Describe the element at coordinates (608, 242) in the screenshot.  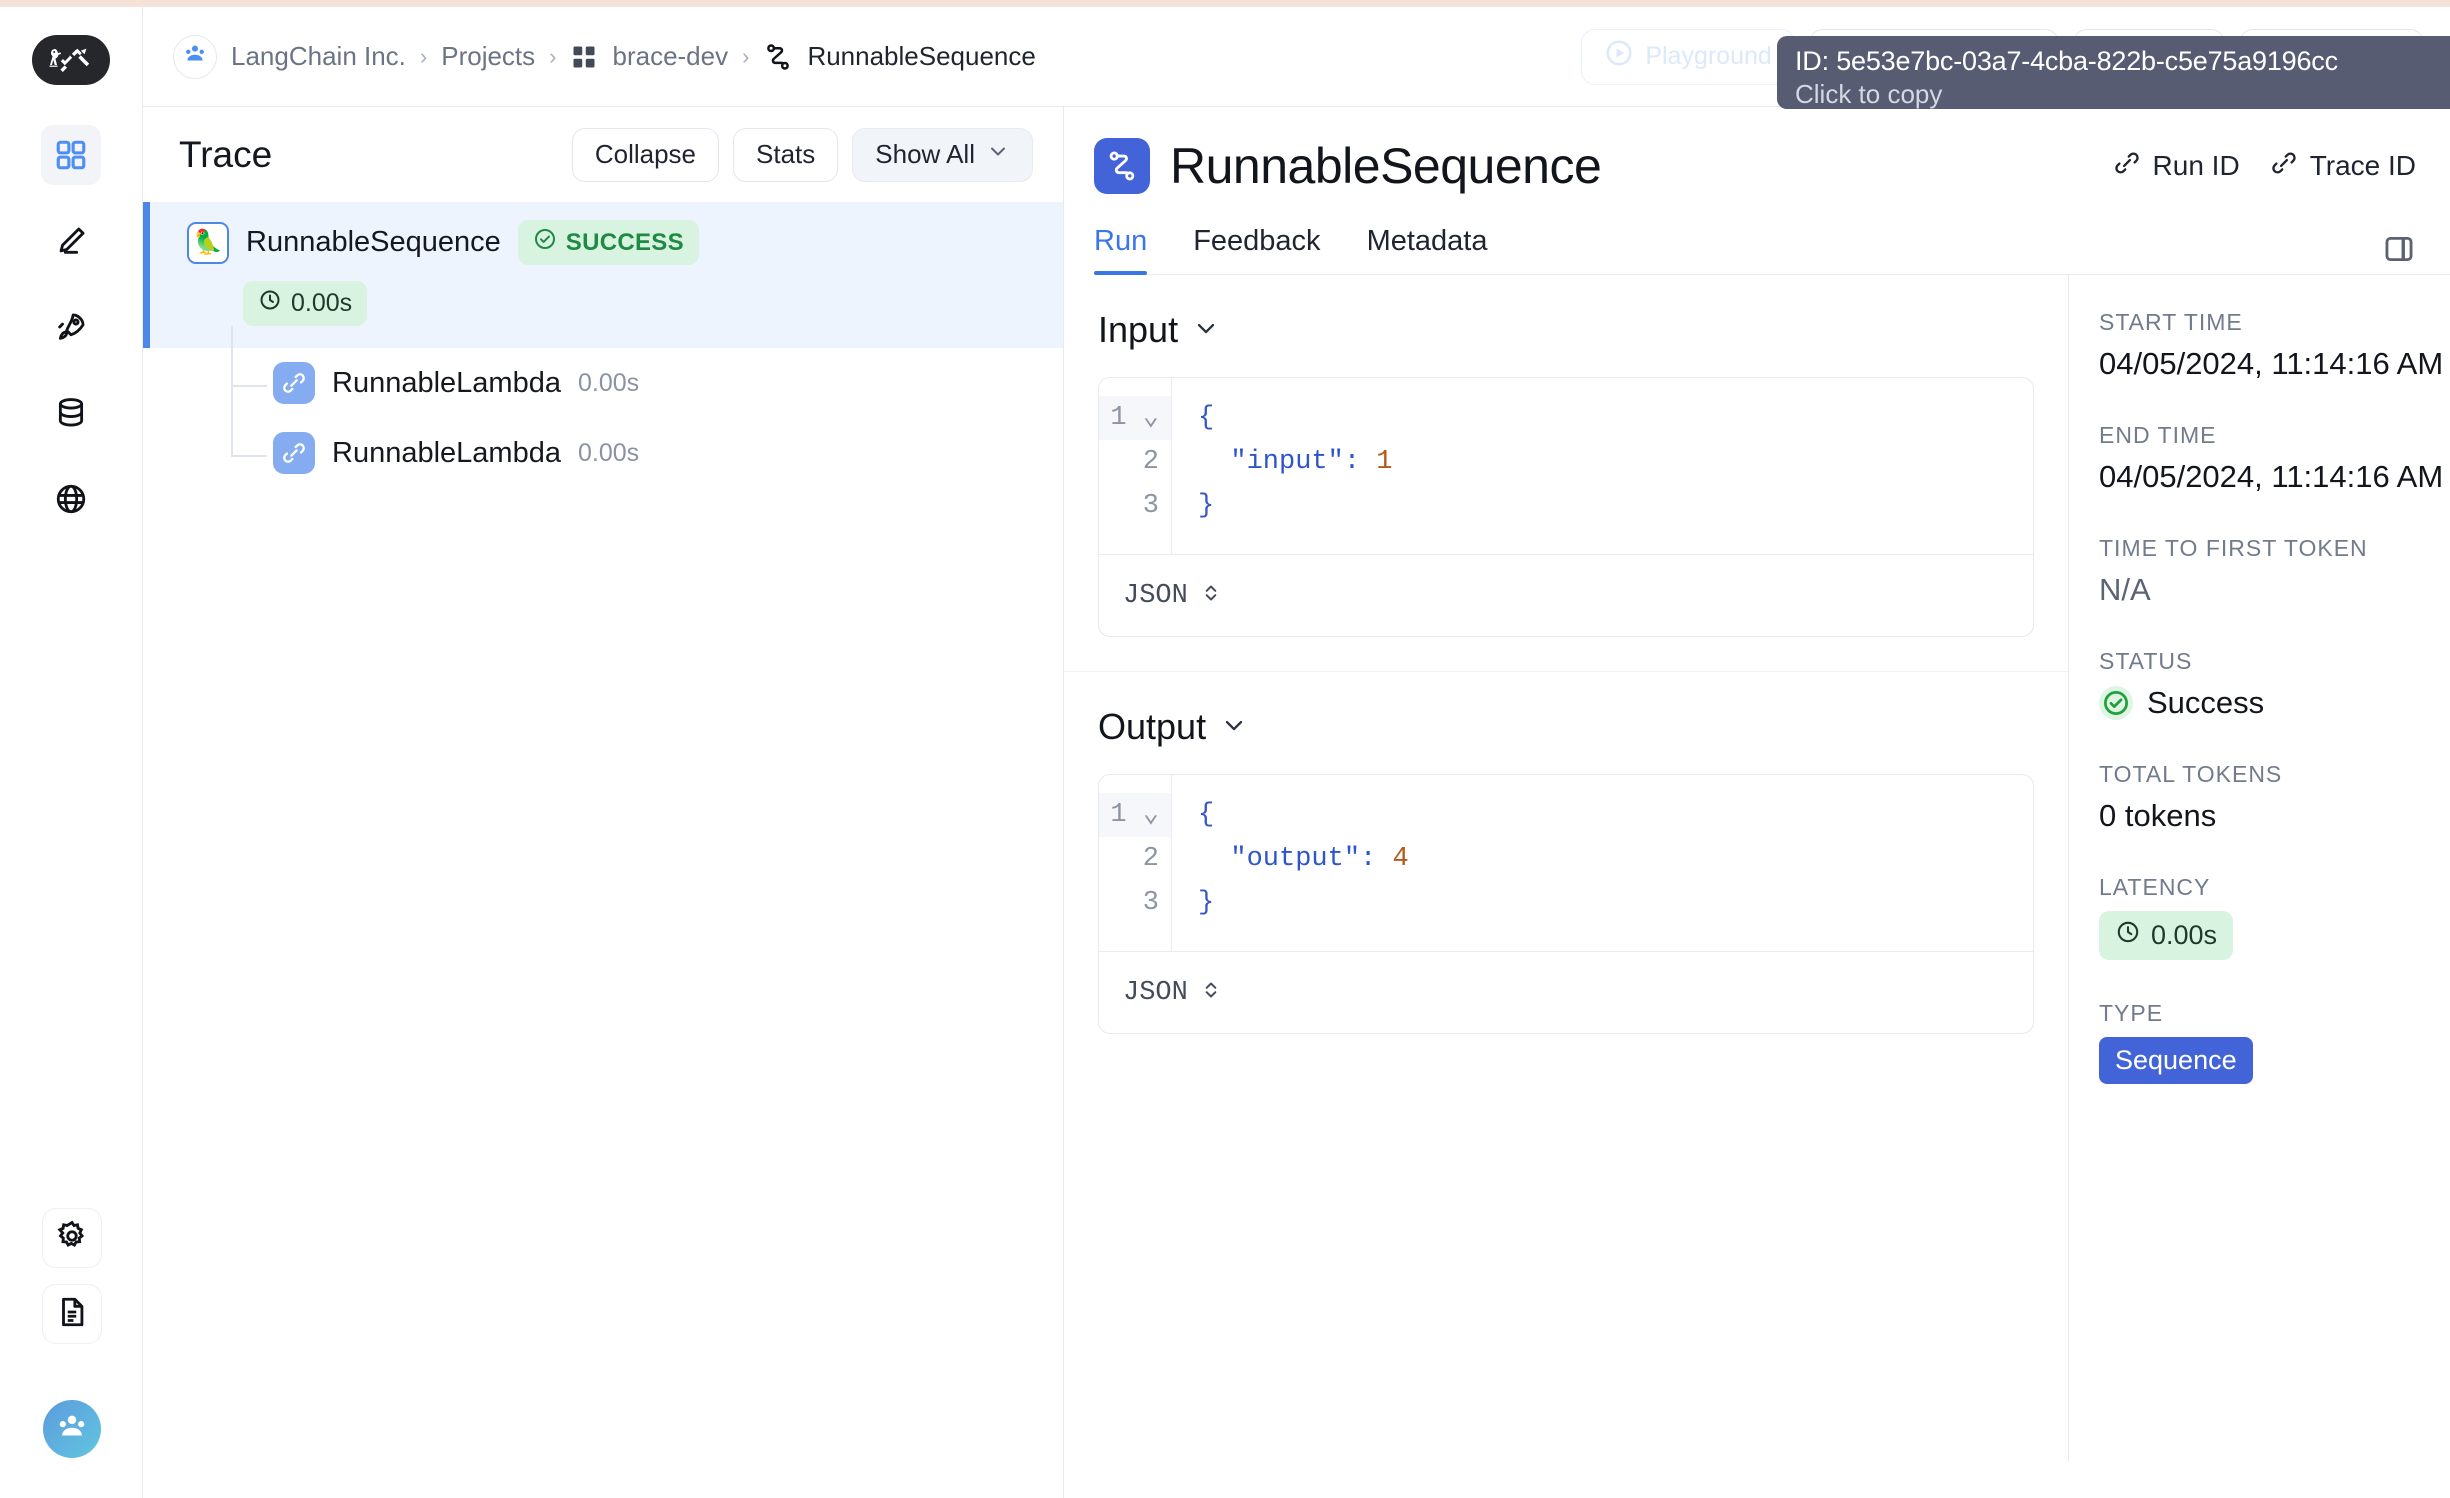
I see `status-badge: SUCCESS` at that location.